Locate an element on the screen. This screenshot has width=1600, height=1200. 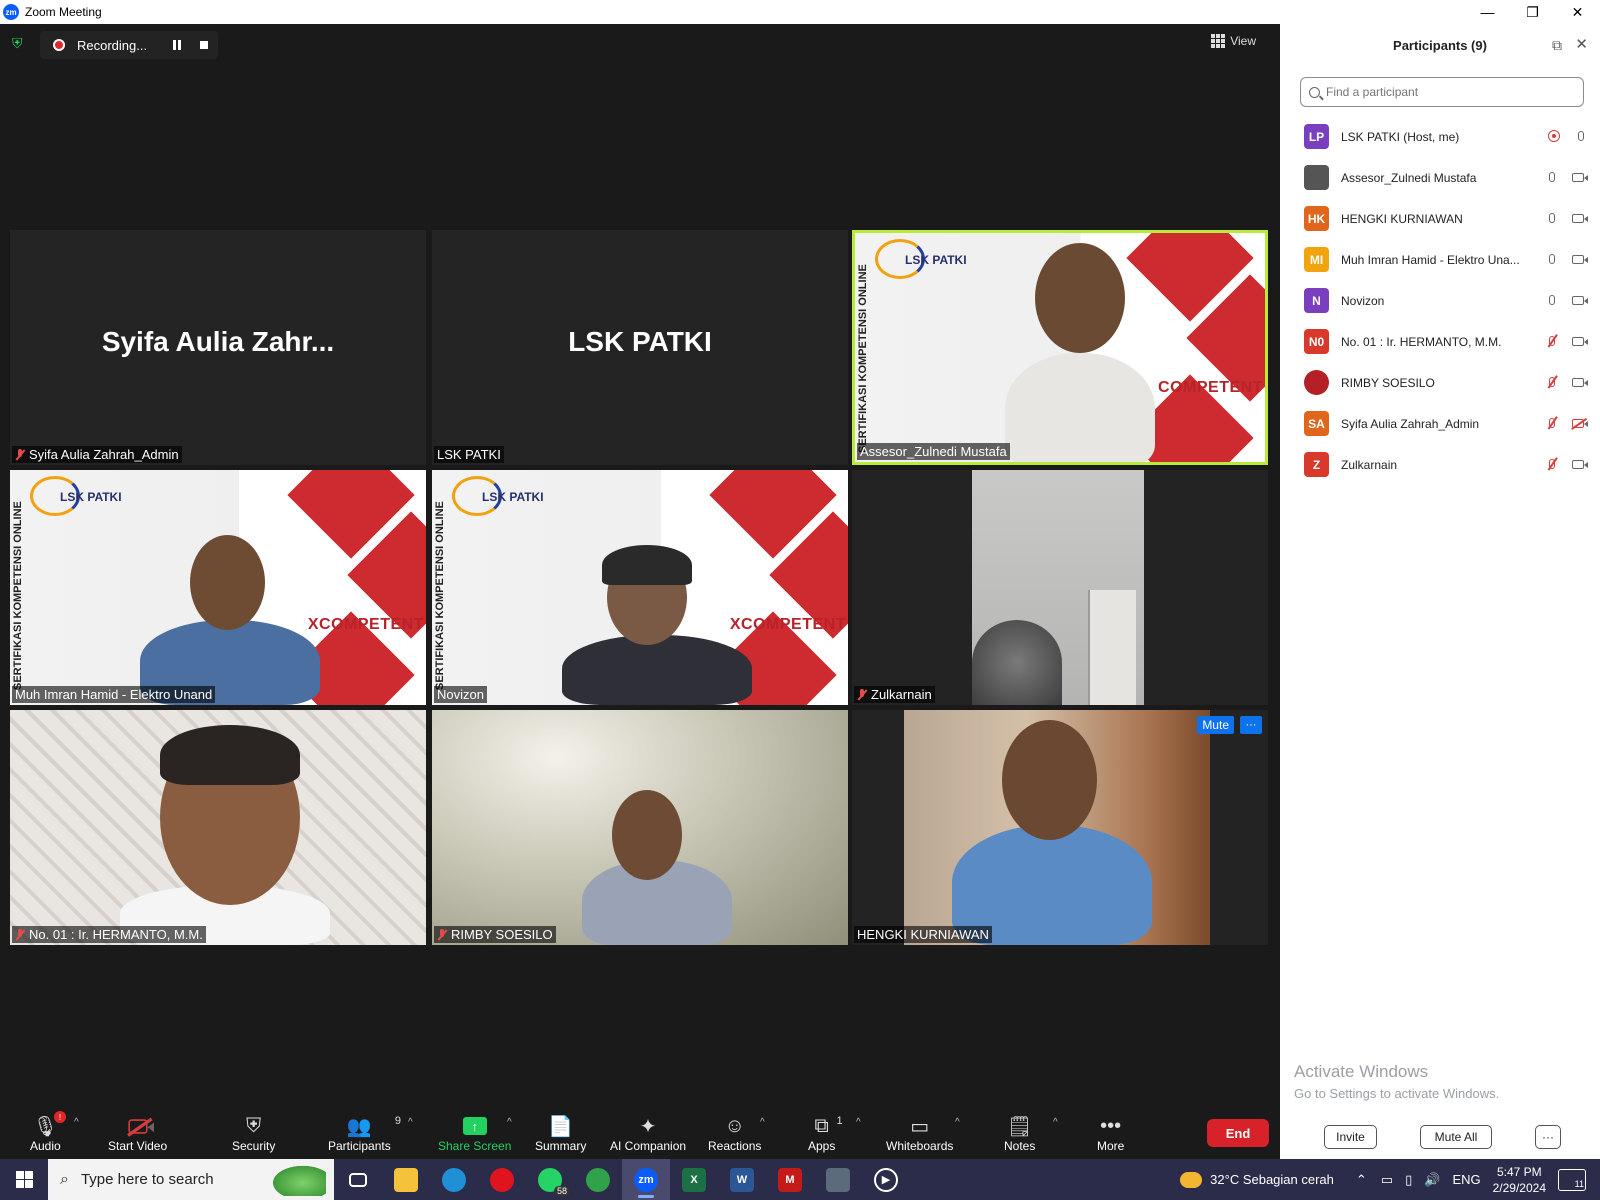
participant-row: N Novizon is located at coordinates (1440, 300).